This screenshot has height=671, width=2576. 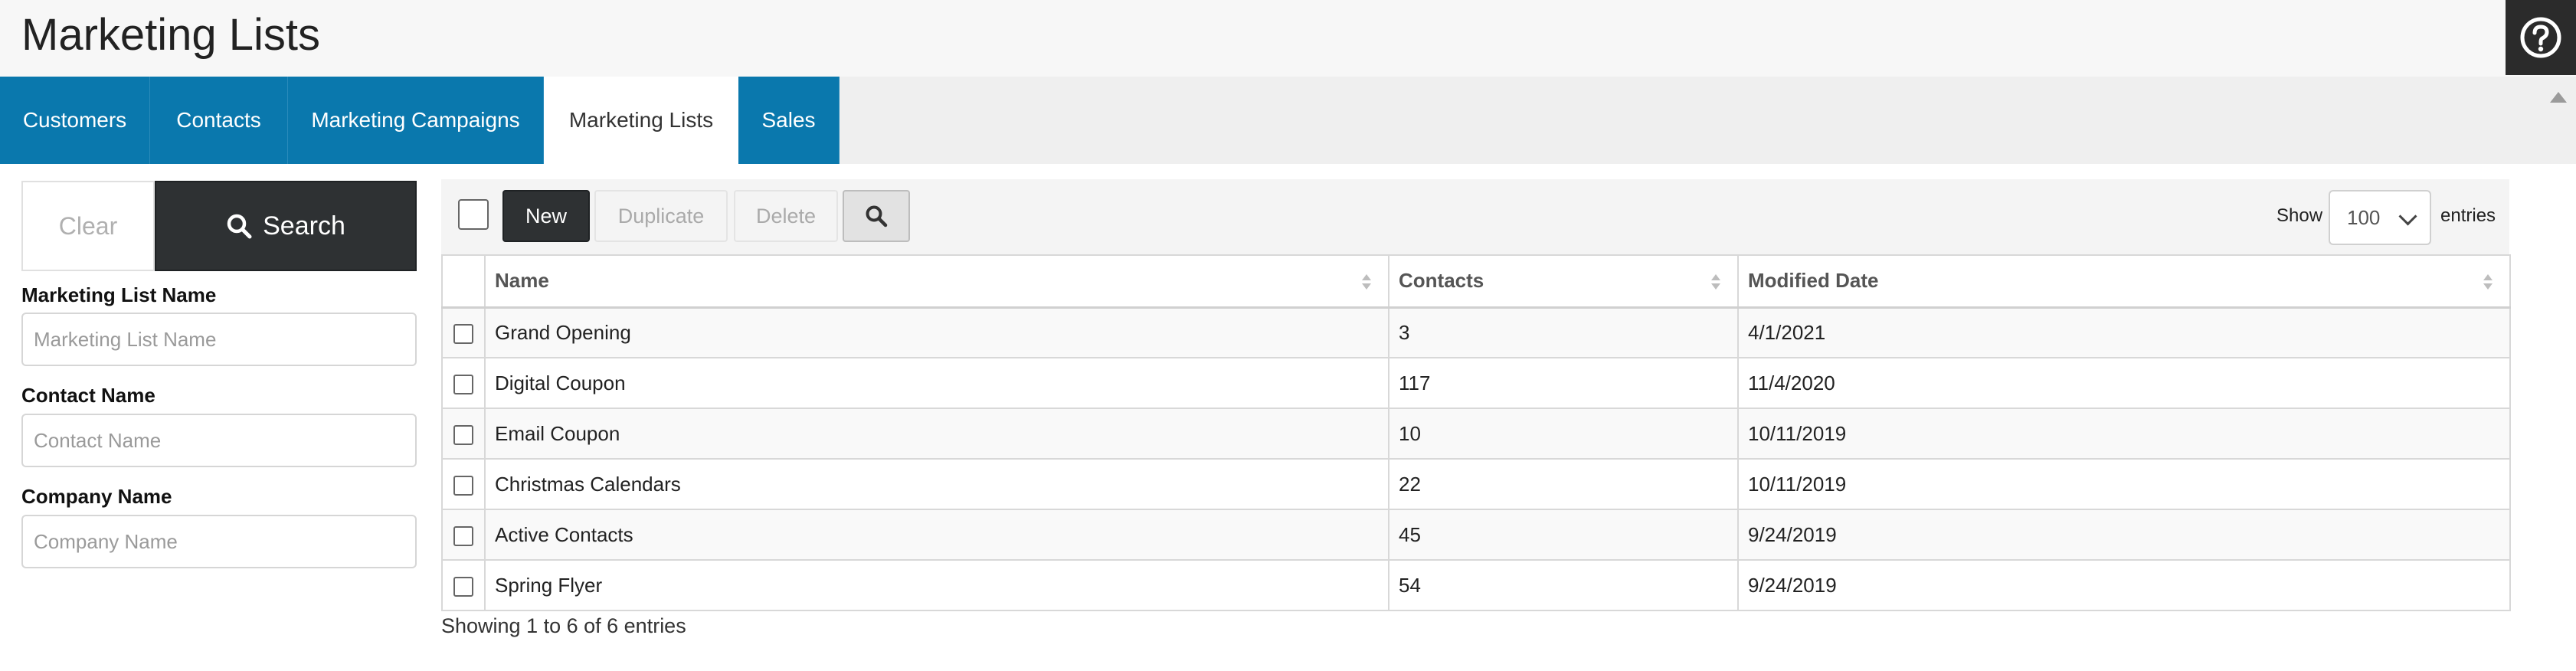 I want to click on show-label: Show, so click(x=2300, y=215).